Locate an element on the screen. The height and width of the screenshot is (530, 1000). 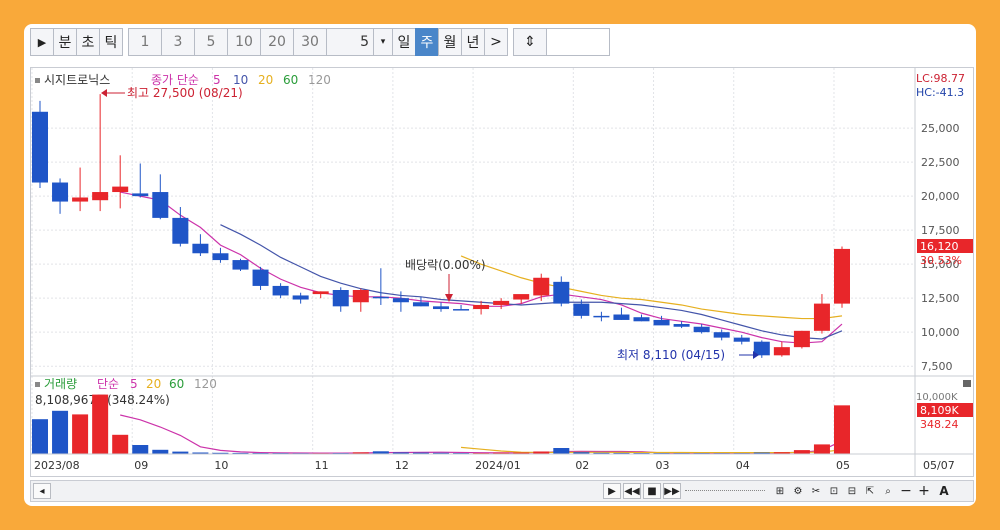
toolbar: ▶ 분 초 틱 1 3 5 10 20 30 5 ▾ 일 주 월 년 > ⇕ is located at coordinates (320, 43).